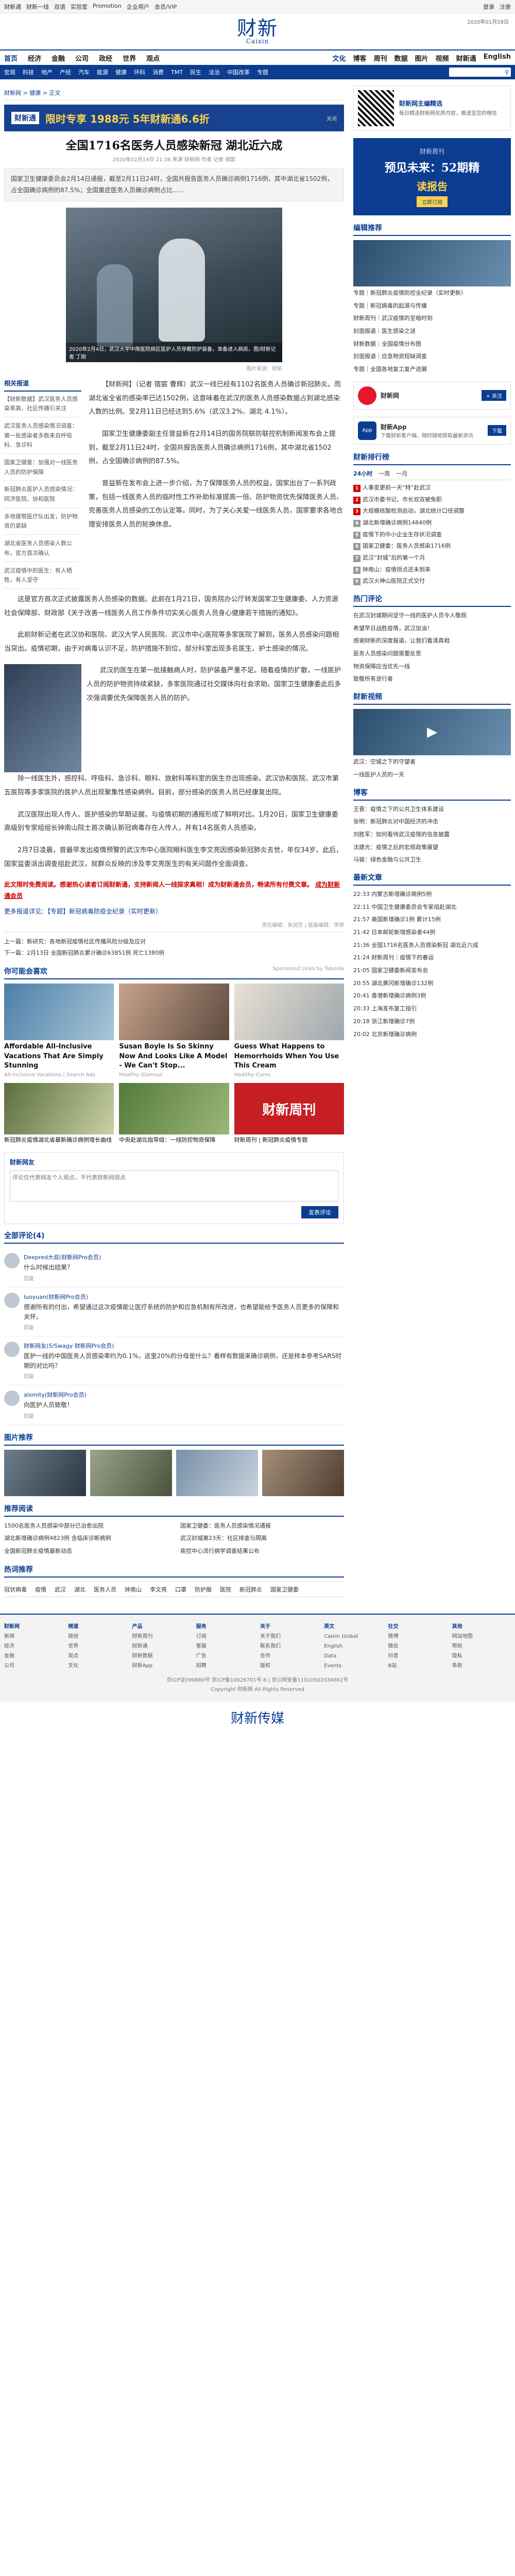 The image size is (515, 2576). What do you see at coordinates (129, 58) in the screenshot?
I see `nav-item: 世界` at bounding box center [129, 58].